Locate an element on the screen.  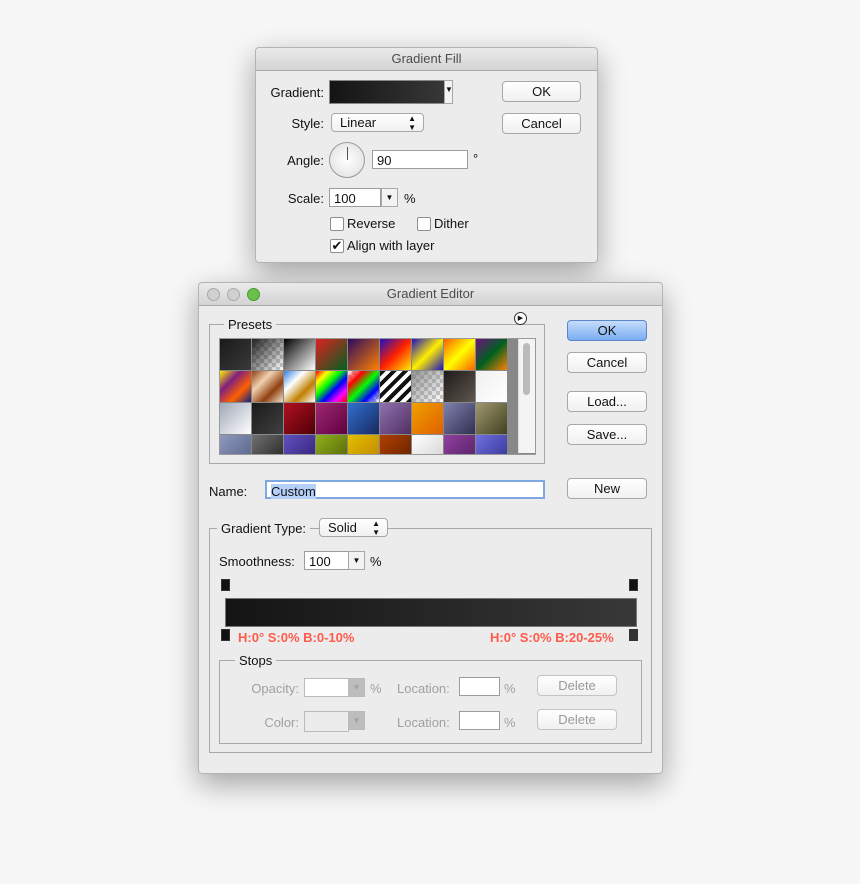
scale-input: 100 is located at coordinates (355, 197).